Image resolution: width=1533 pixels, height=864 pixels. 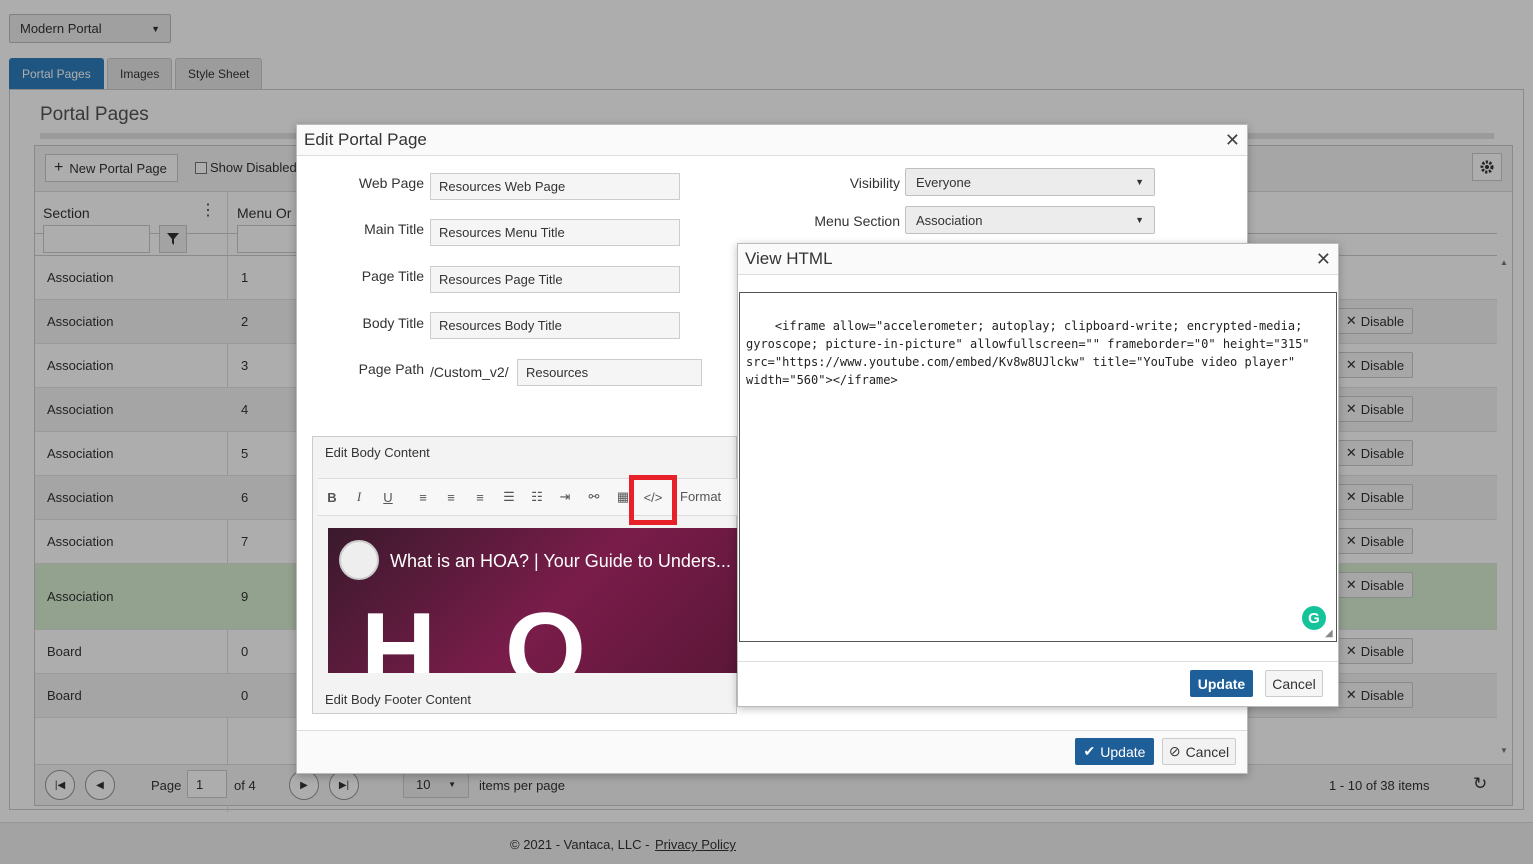 I want to click on visibility-value: Everyone, so click(x=943, y=182).